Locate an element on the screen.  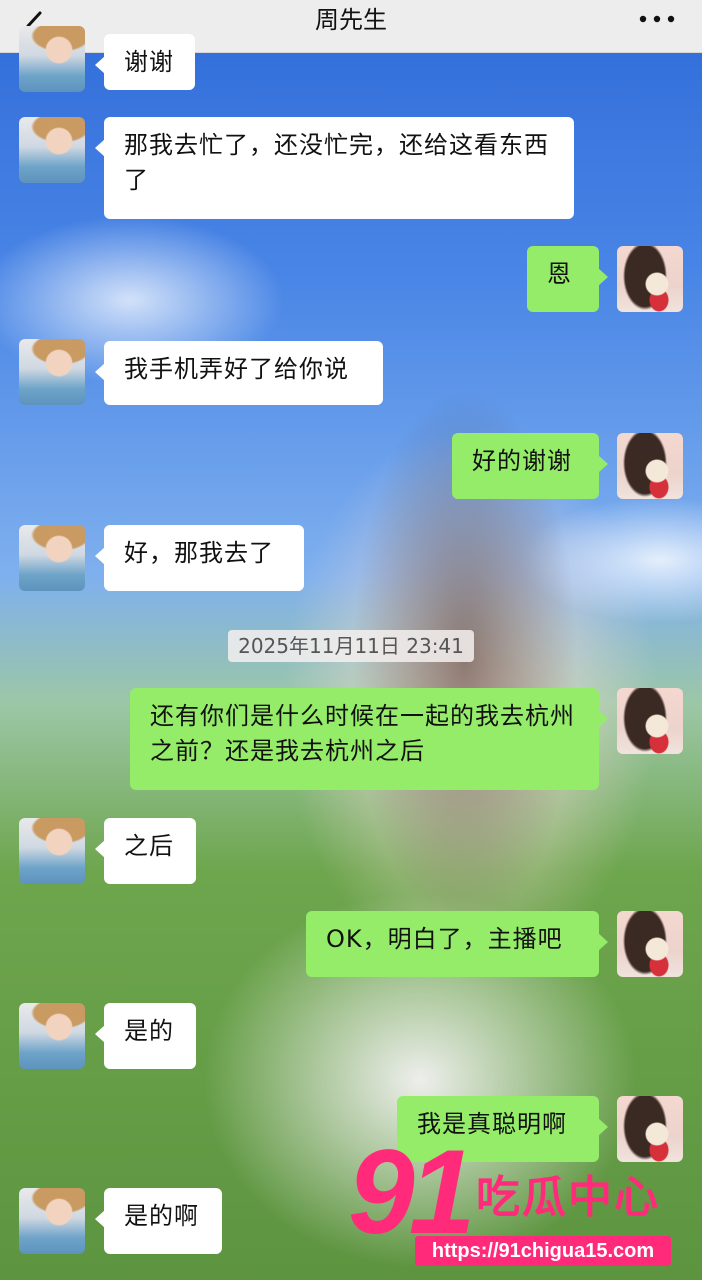
message-bubble-received: 是的啊 is located at coordinates (158, 1221).